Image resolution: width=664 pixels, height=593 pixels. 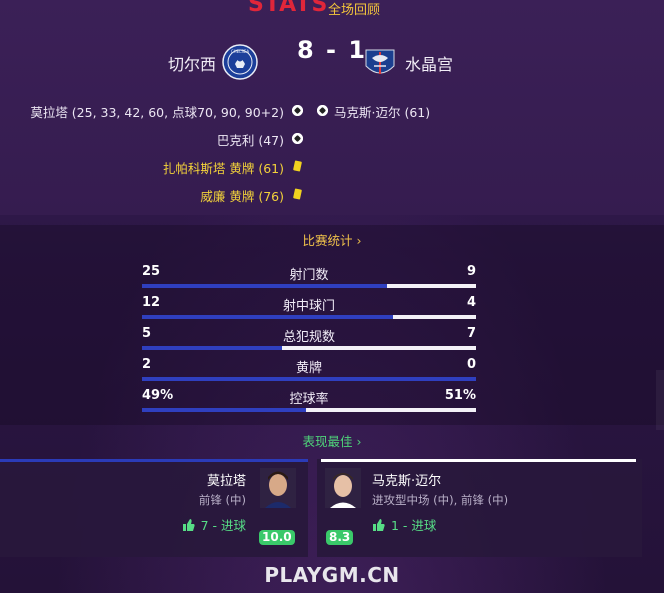 What do you see at coordinates (471, 333) in the screenshot?
I see `stat-away-value: 7` at bounding box center [471, 333].